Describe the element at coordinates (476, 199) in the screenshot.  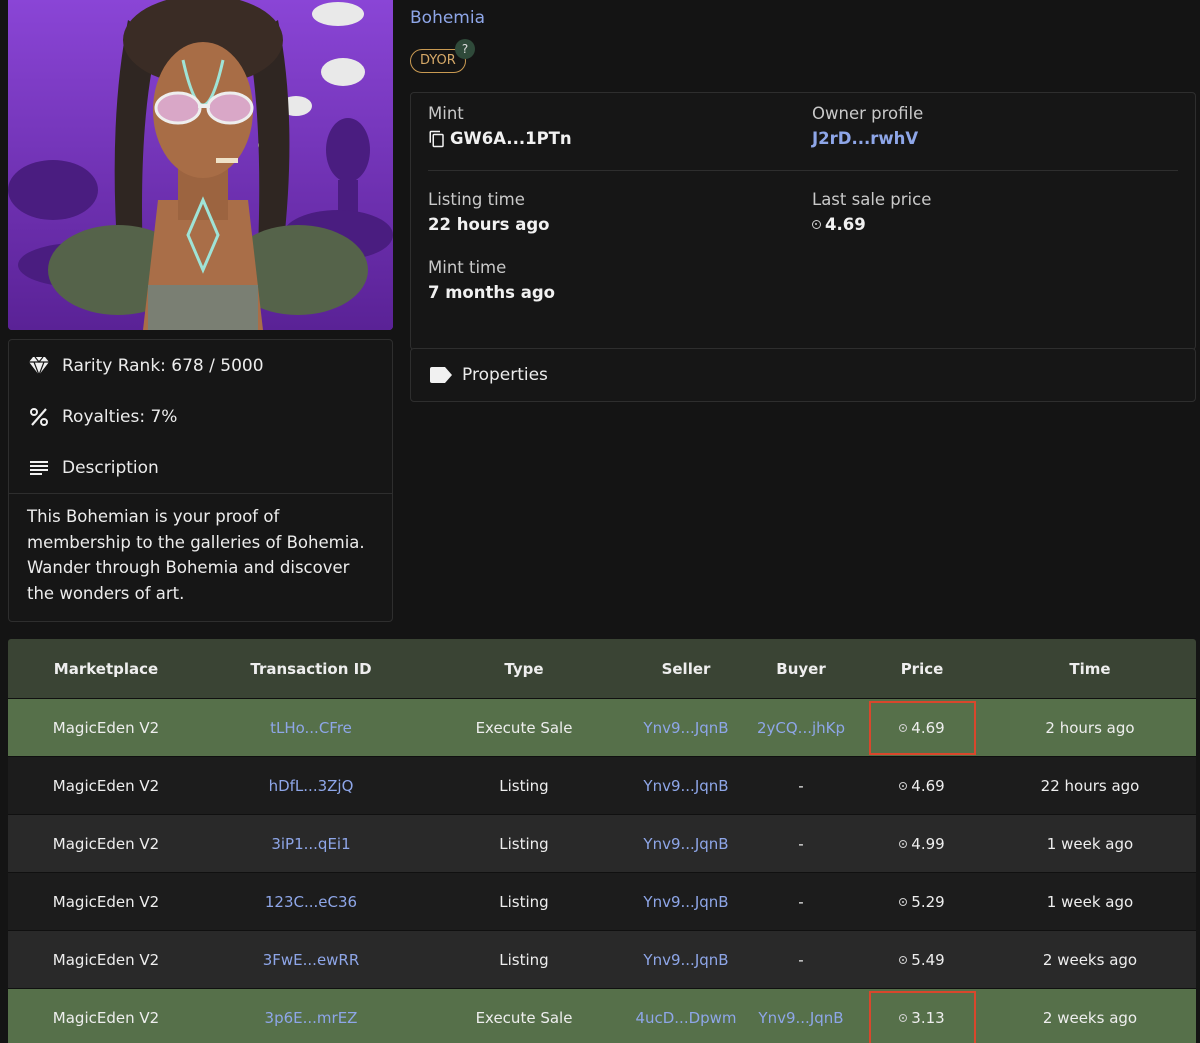
I see `listing-time-label: Listing time` at that location.